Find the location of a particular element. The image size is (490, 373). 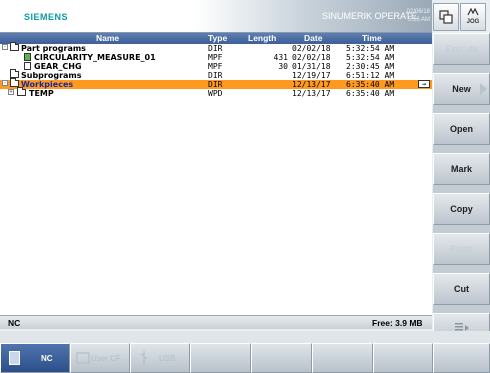

jog-mode-button: JOG is located at coordinates (473, 17).